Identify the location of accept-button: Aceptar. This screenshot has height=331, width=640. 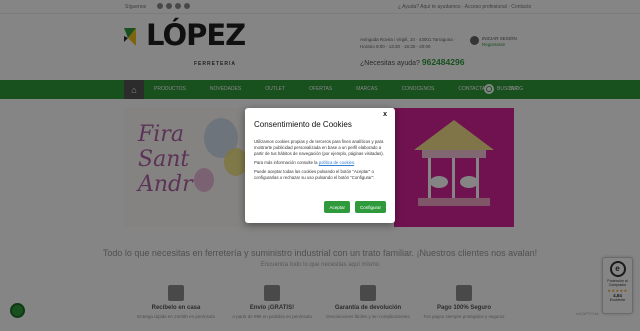
(337, 207).